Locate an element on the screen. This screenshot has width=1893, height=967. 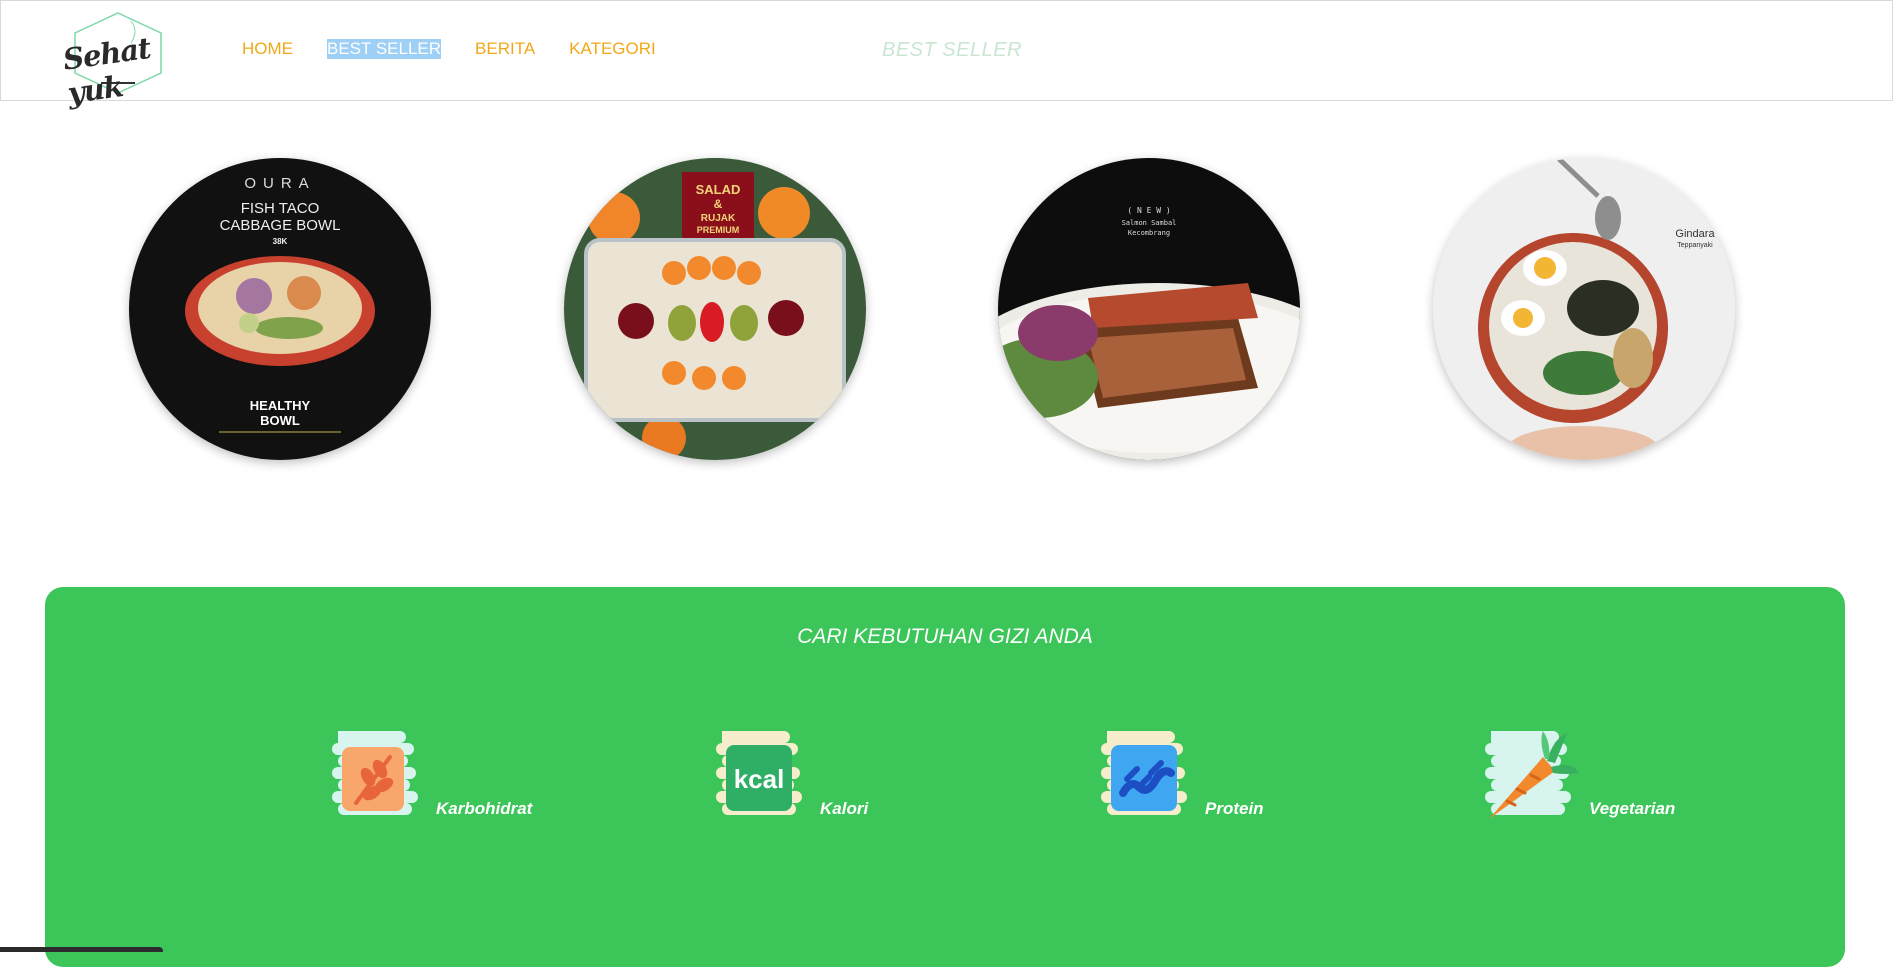
nutrition-panel-title: CARI KEBUTUHAN GIZI ANDA is located at coordinates (945, 636).